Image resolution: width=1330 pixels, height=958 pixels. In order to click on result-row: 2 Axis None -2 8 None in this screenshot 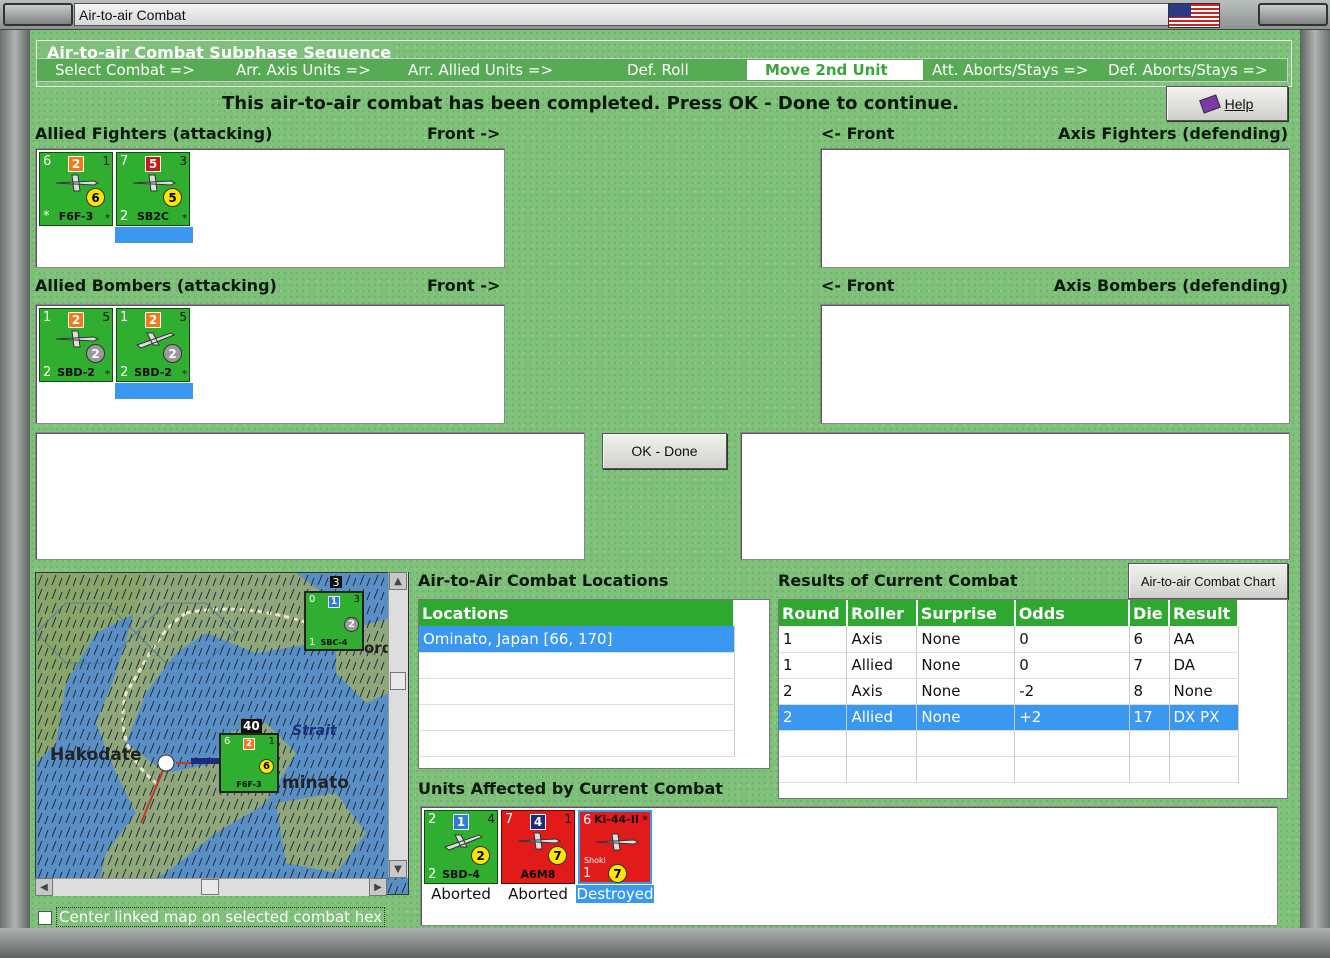, I will do `click(1009, 691)`.